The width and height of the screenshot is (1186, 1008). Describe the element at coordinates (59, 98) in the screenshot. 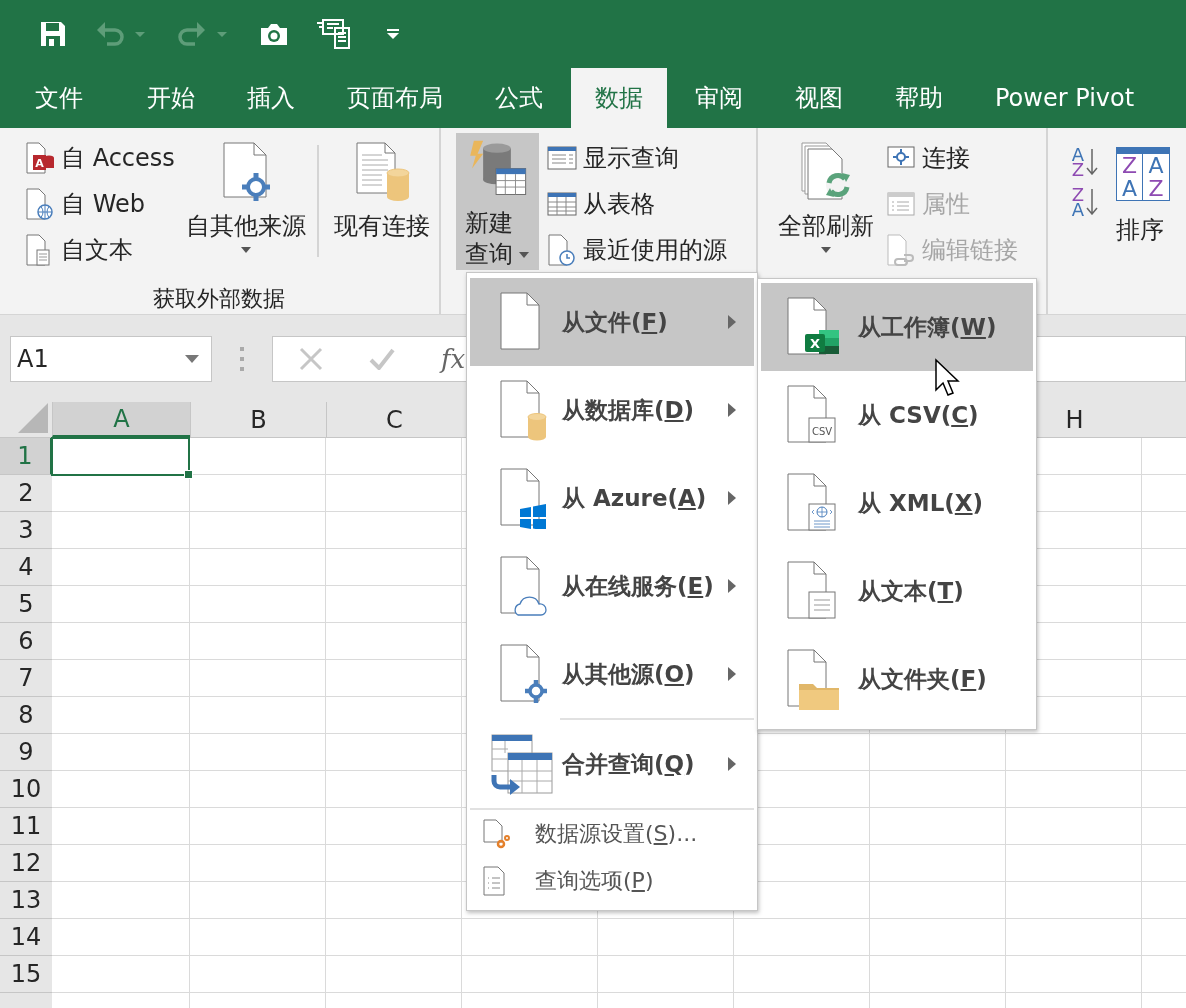

I see `ribbon-tab: 文件` at that location.